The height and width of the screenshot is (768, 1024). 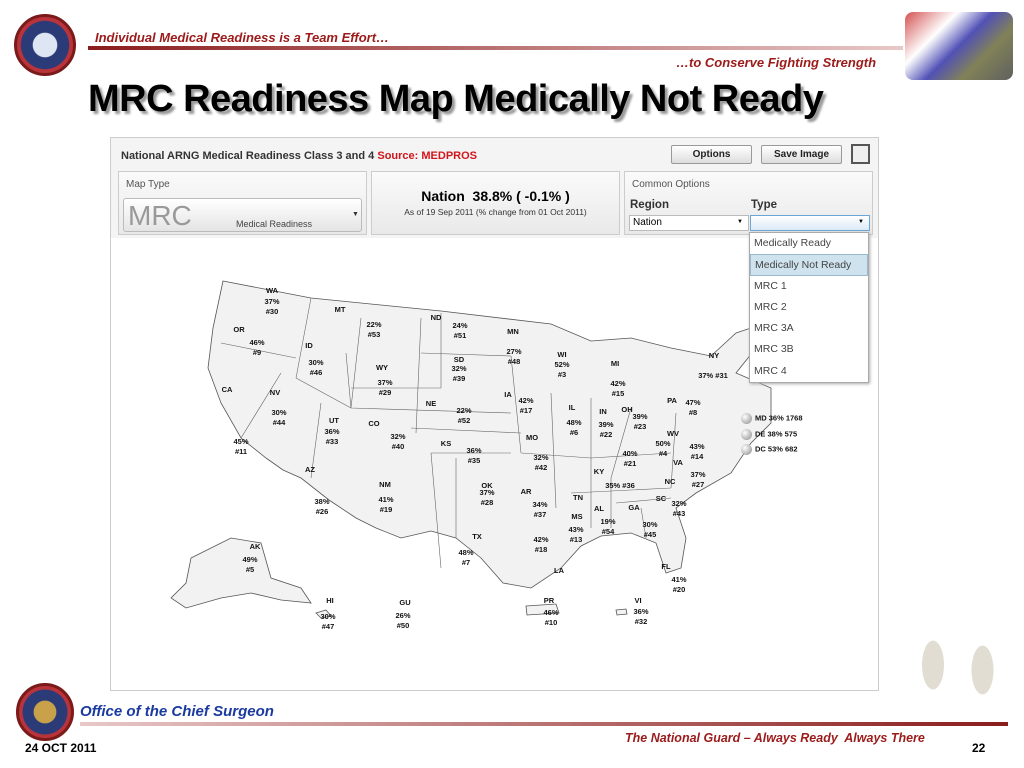 What do you see at coordinates (599, 509) in the screenshot?
I see `state-abbr-al: AL` at bounding box center [599, 509].